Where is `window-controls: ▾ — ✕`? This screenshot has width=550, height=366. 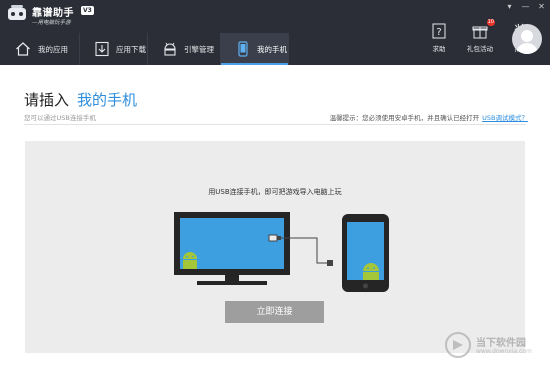 window-controls: ▾ — ✕ is located at coordinates (525, 7).